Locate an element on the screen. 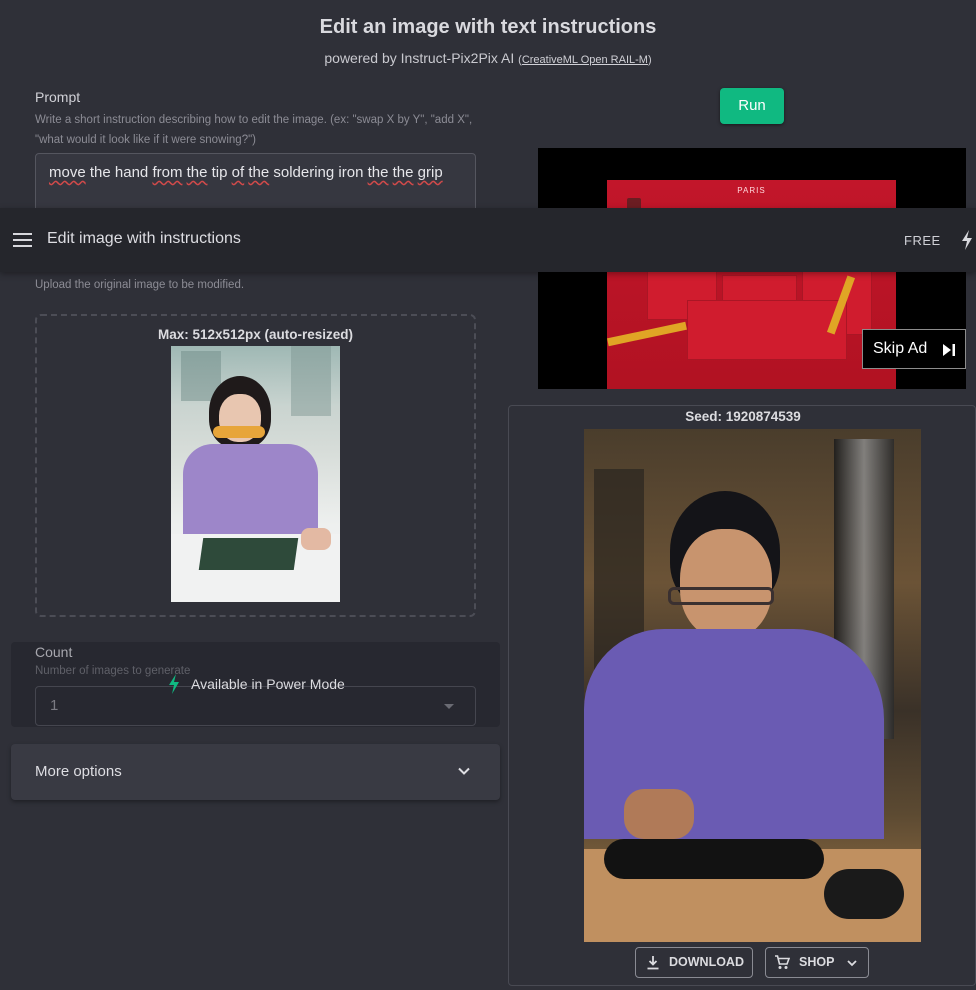  download-label: DOWNLOAD is located at coordinates (706, 962).